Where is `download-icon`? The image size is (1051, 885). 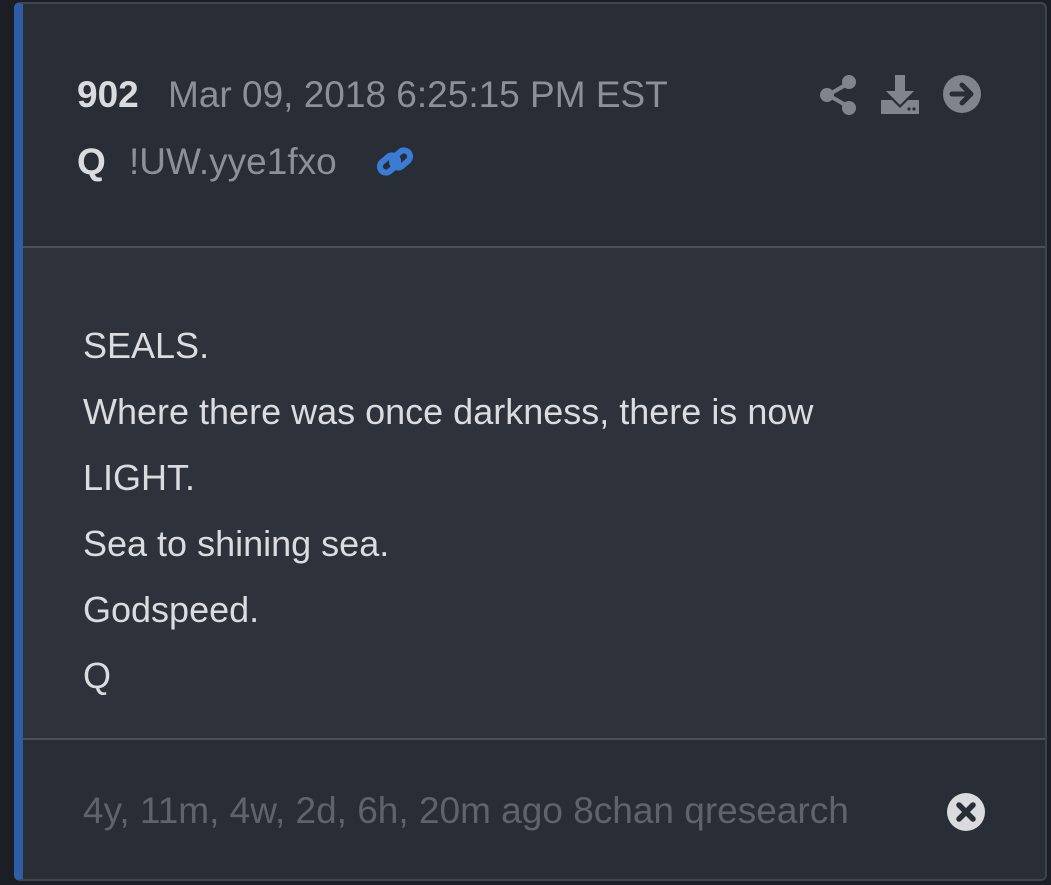
download-icon is located at coordinates (900, 94).